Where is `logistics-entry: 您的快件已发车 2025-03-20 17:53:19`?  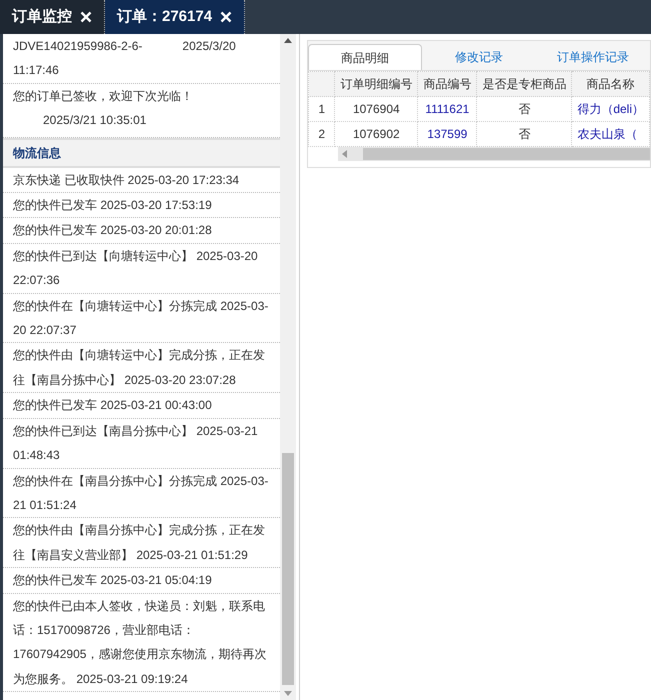
logistics-entry: 您的快件已发车 2025-03-20 17:53:19 is located at coordinates (113, 205).